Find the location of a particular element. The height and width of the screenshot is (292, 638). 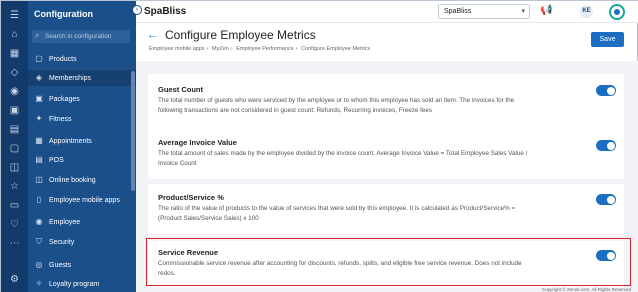

search-icon: ⌕ is located at coordinates (37, 35).